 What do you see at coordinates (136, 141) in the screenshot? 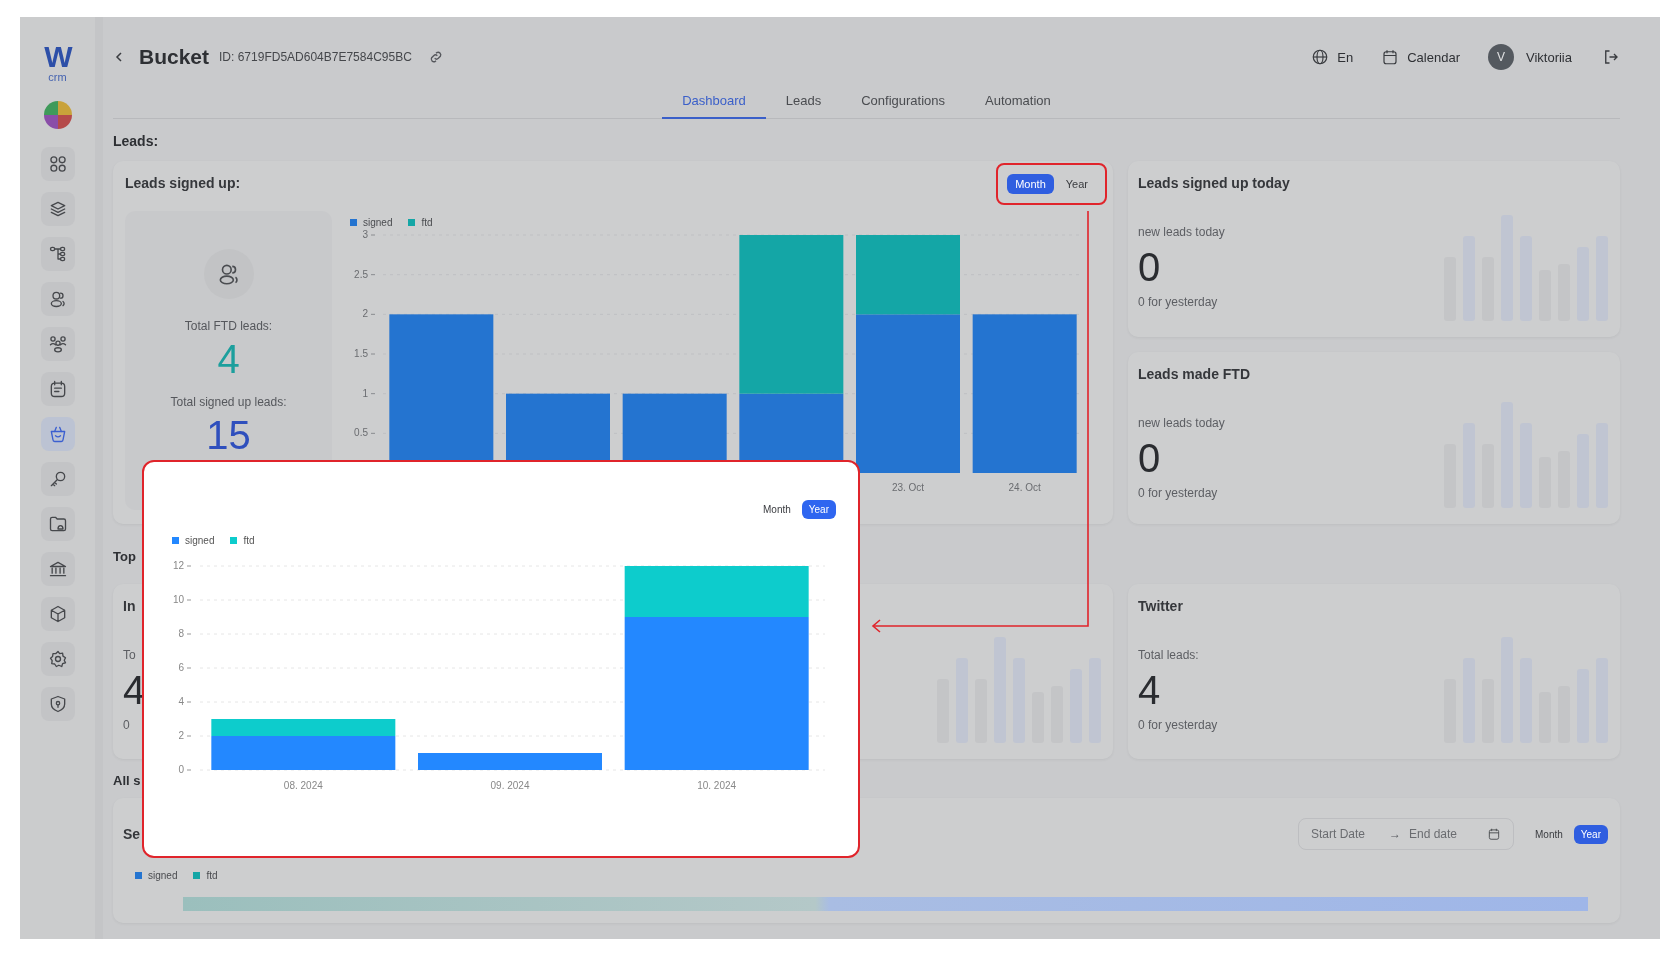
I see `section-title: Leads:` at bounding box center [136, 141].